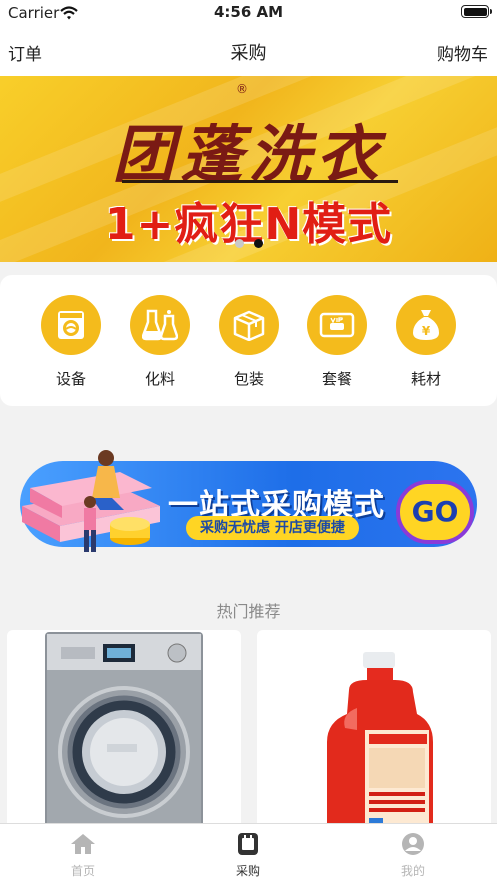 This screenshot has height=883, width=497. What do you see at coordinates (83, 844) in the screenshot?
I see `home-icon` at bounding box center [83, 844].